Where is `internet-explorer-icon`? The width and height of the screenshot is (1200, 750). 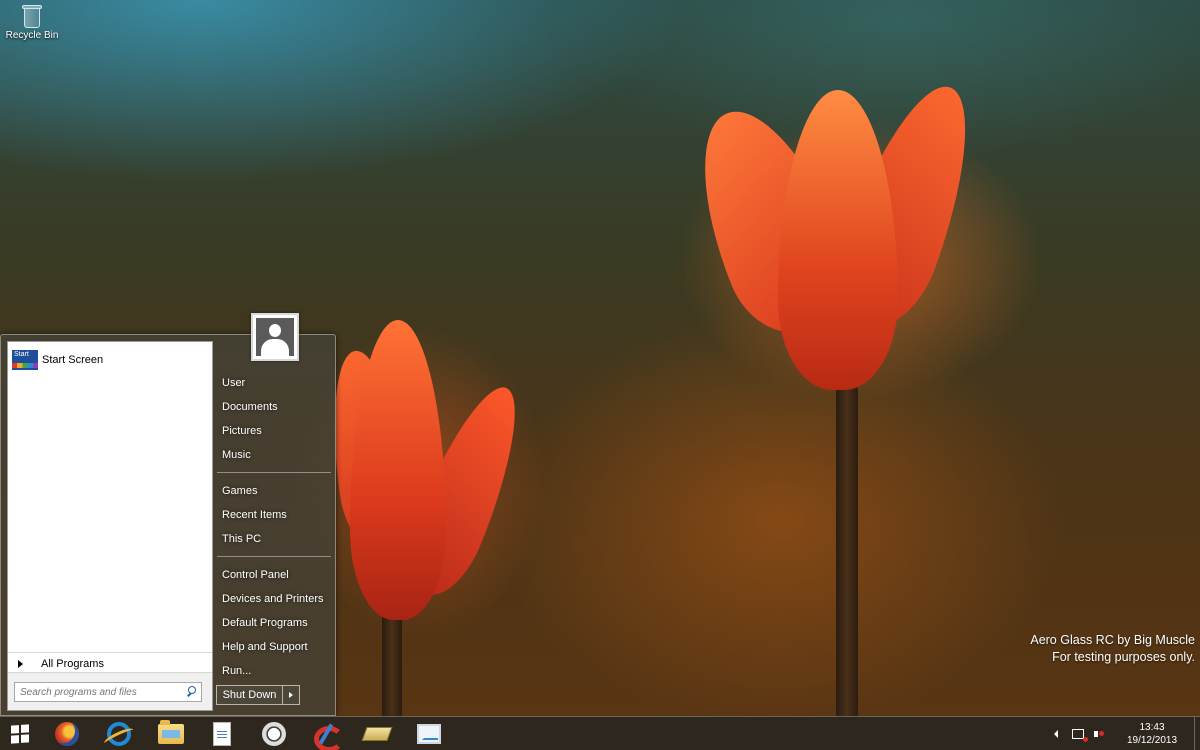
internet-explorer-icon is located at coordinates (119, 734).